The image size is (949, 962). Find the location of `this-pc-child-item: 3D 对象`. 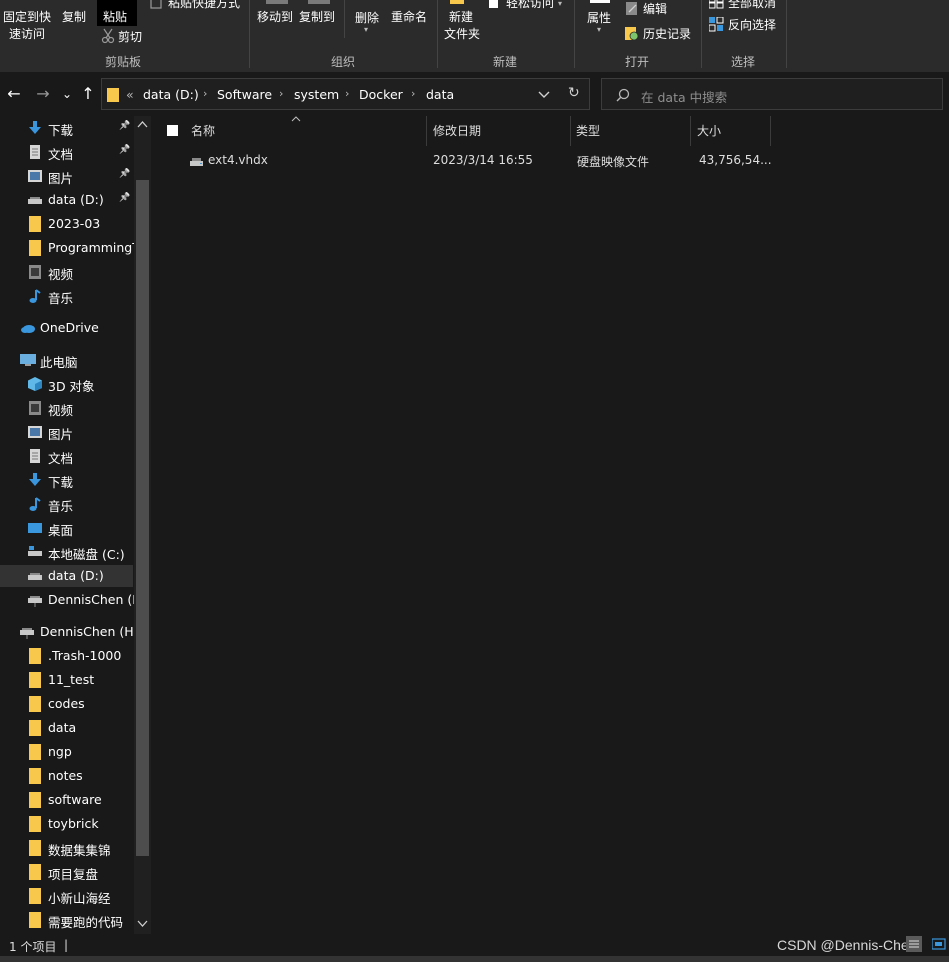

this-pc-child-item: 3D 对象 is located at coordinates (66, 384).